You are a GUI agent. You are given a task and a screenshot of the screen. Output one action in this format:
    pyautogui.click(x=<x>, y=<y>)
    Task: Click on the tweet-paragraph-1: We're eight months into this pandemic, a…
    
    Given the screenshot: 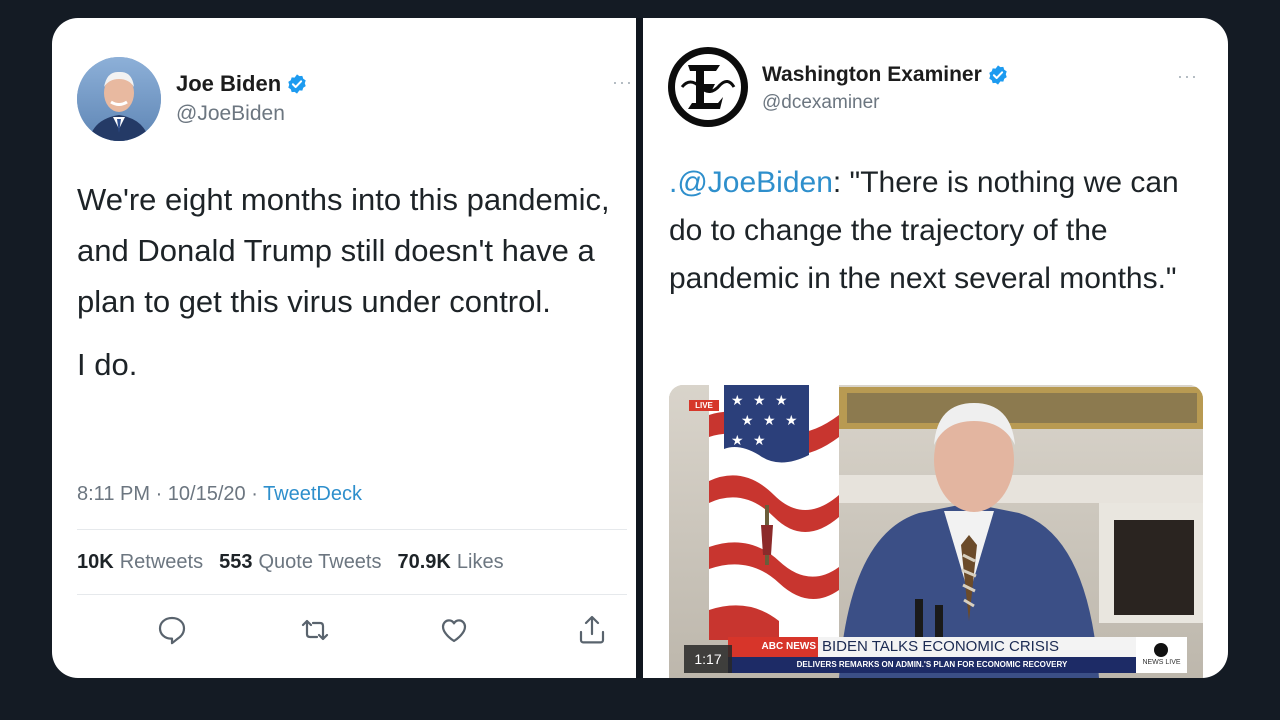 What is the action you would take?
    pyautogui.click(x=343, y=250)
    